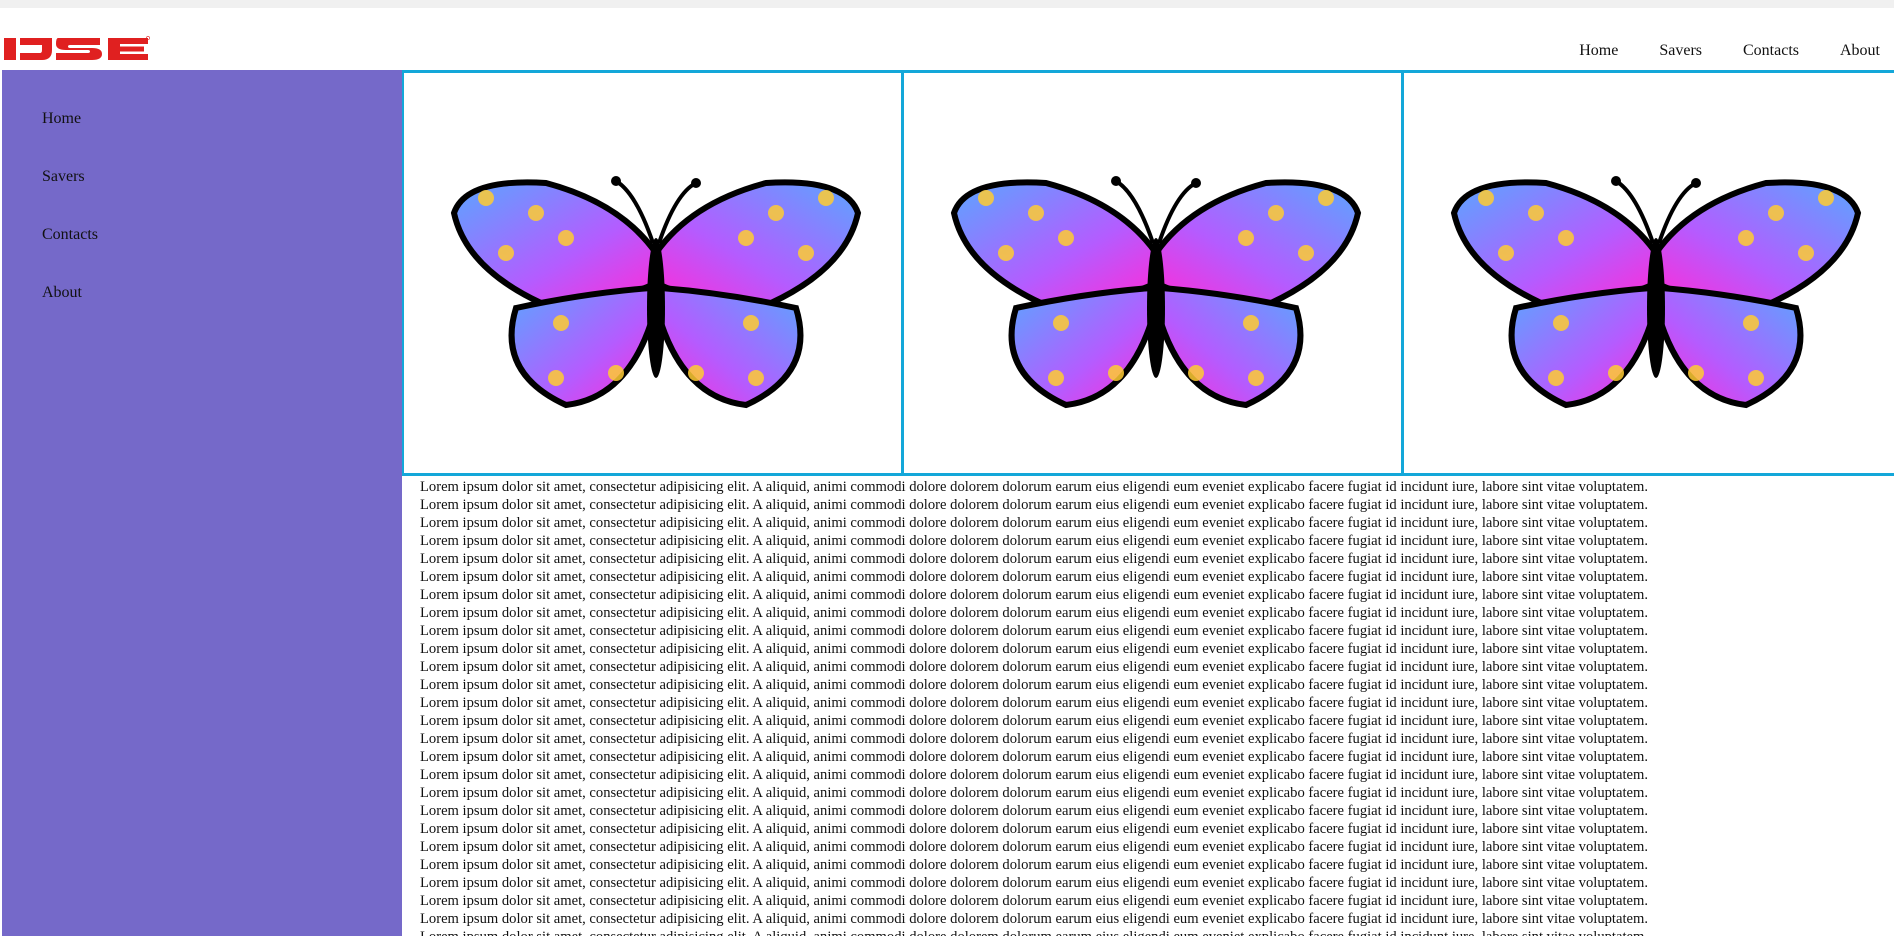  What do you see at coordinates (61, 119) in the screenshot?
I see `sidebar-item-home: Home` at bounding box center [61, 119].